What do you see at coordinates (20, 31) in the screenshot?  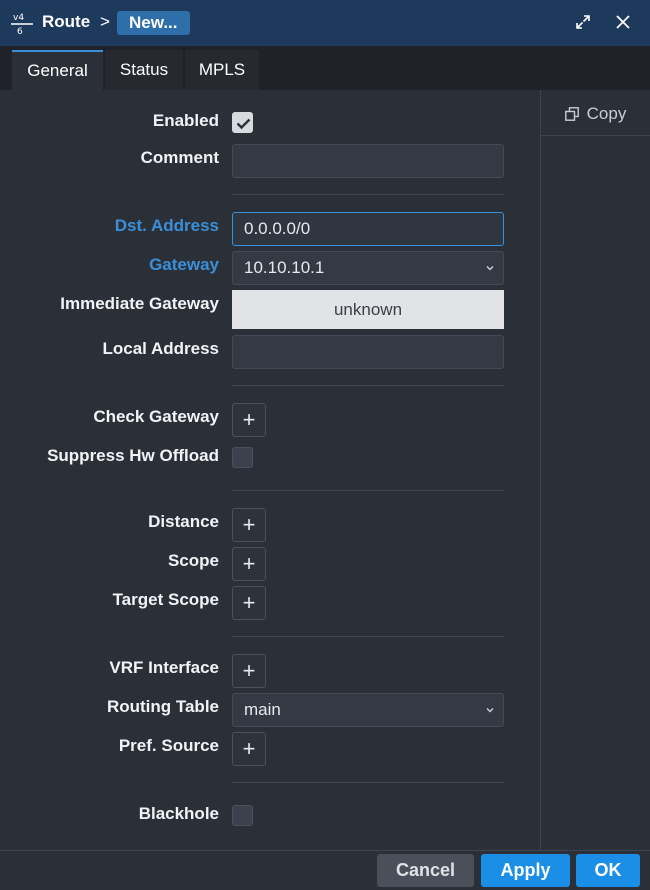 I see `svg-text: 6` at bounding box center [20, 31].